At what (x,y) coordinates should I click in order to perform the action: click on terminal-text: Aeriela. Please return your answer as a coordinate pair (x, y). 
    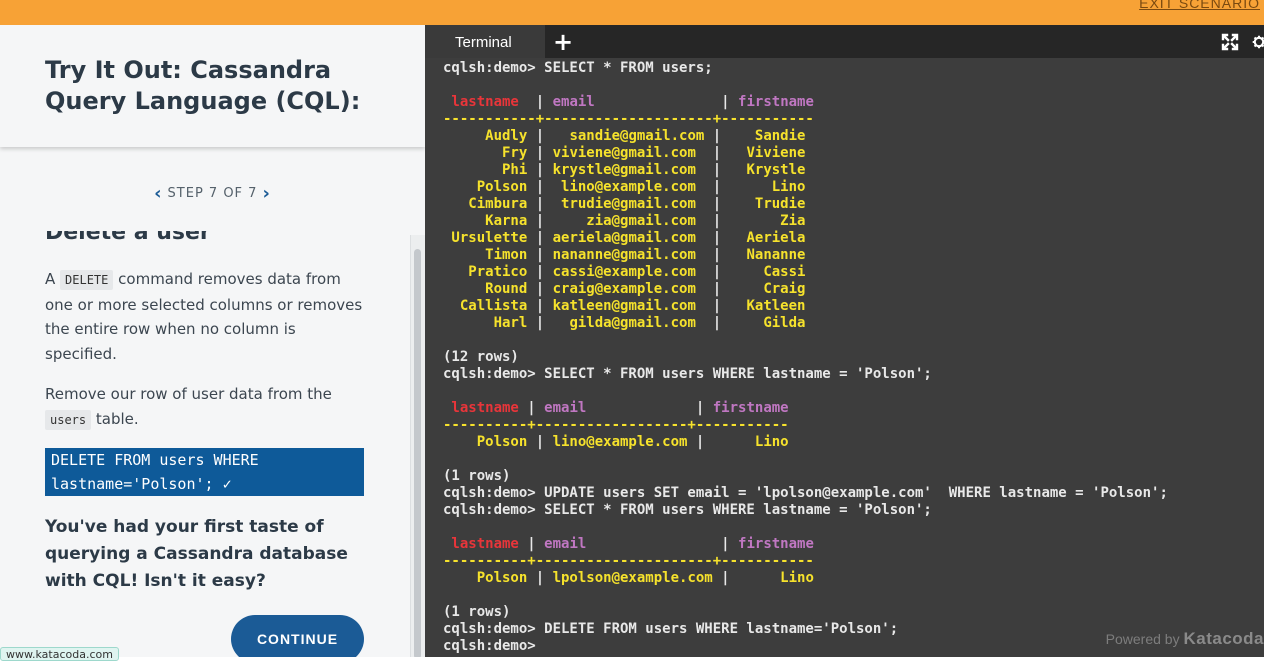
    Looking at the image, I should click on (763, 238).